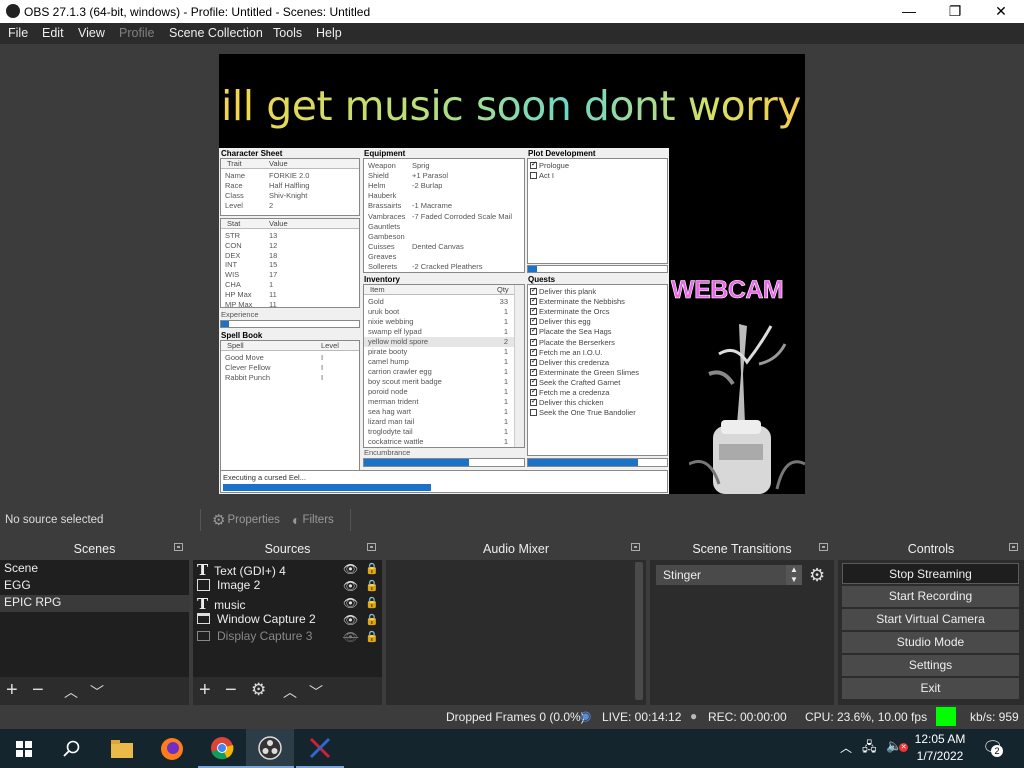 Image resolution: width=1024 pixels, height=768 pixels. I want to click on visibility-eye-off-icon: 👁, so click(350, 637).